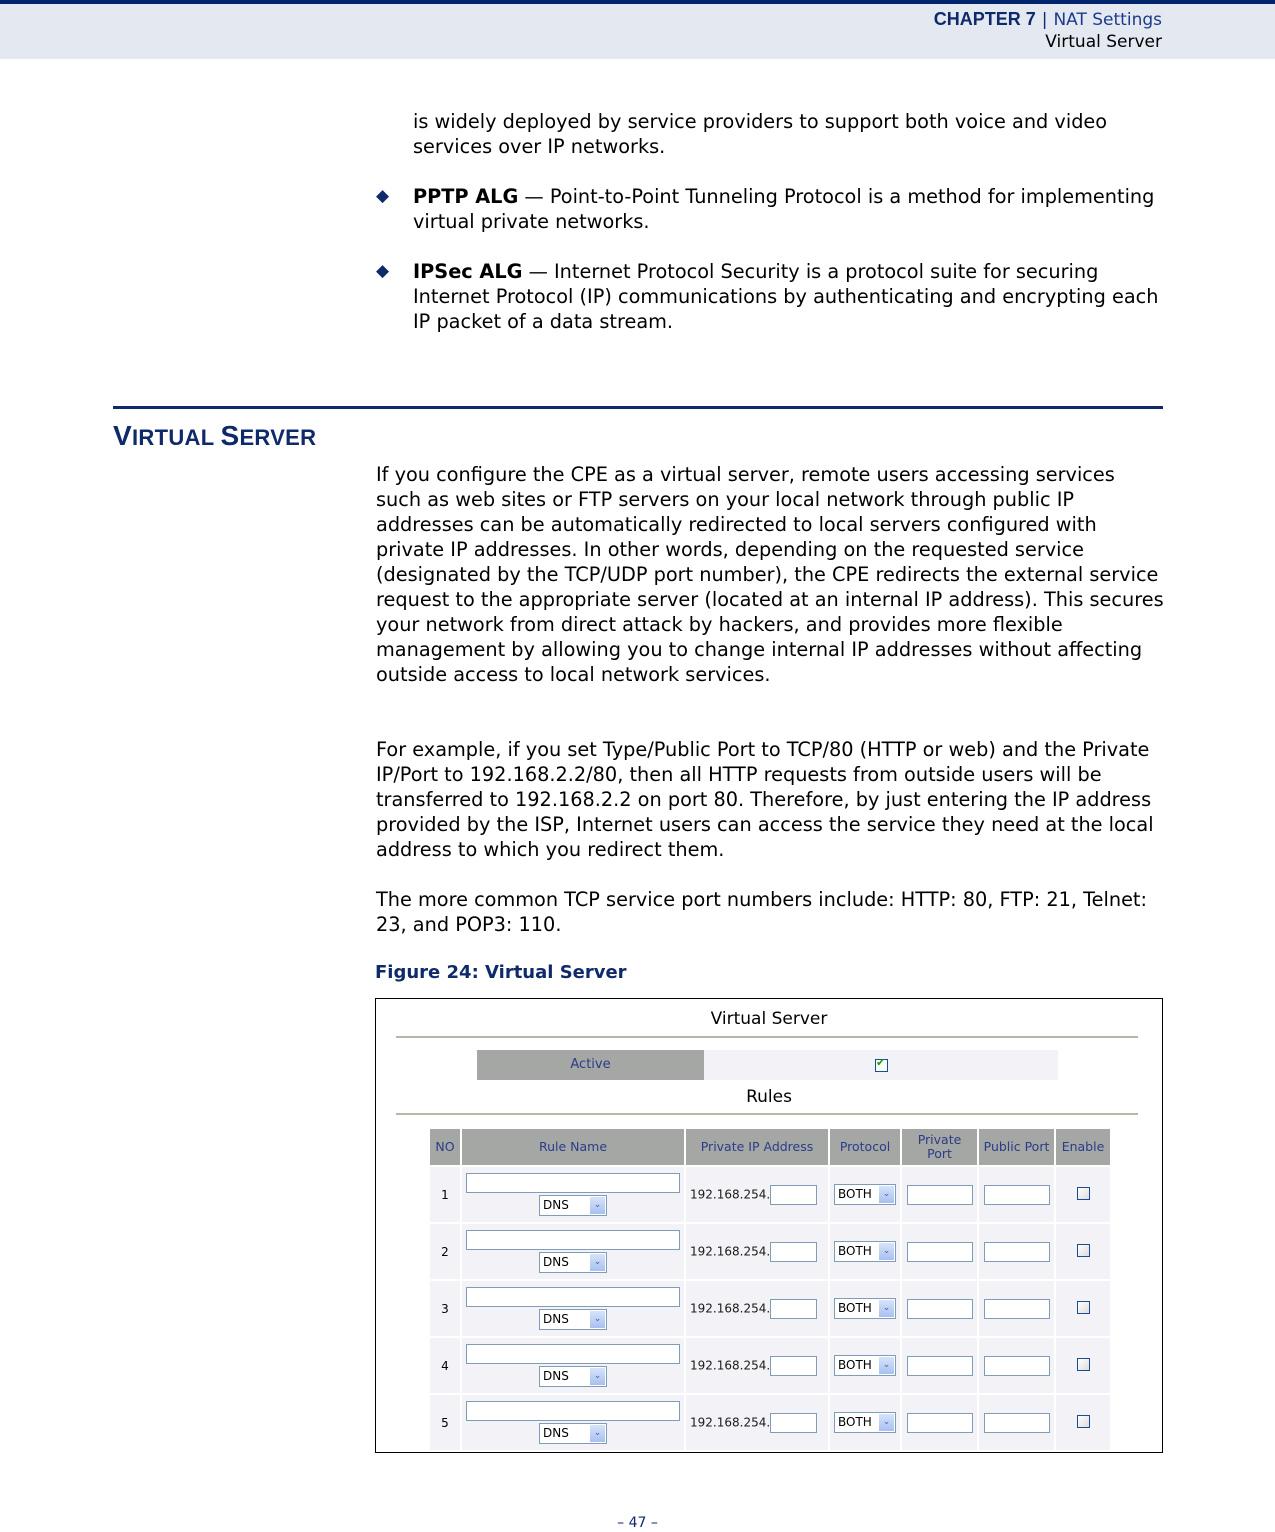  Describe the element at coordinates (1103, 42) in the screenshot. I see `header-subsection: Virtual Server` at that location.